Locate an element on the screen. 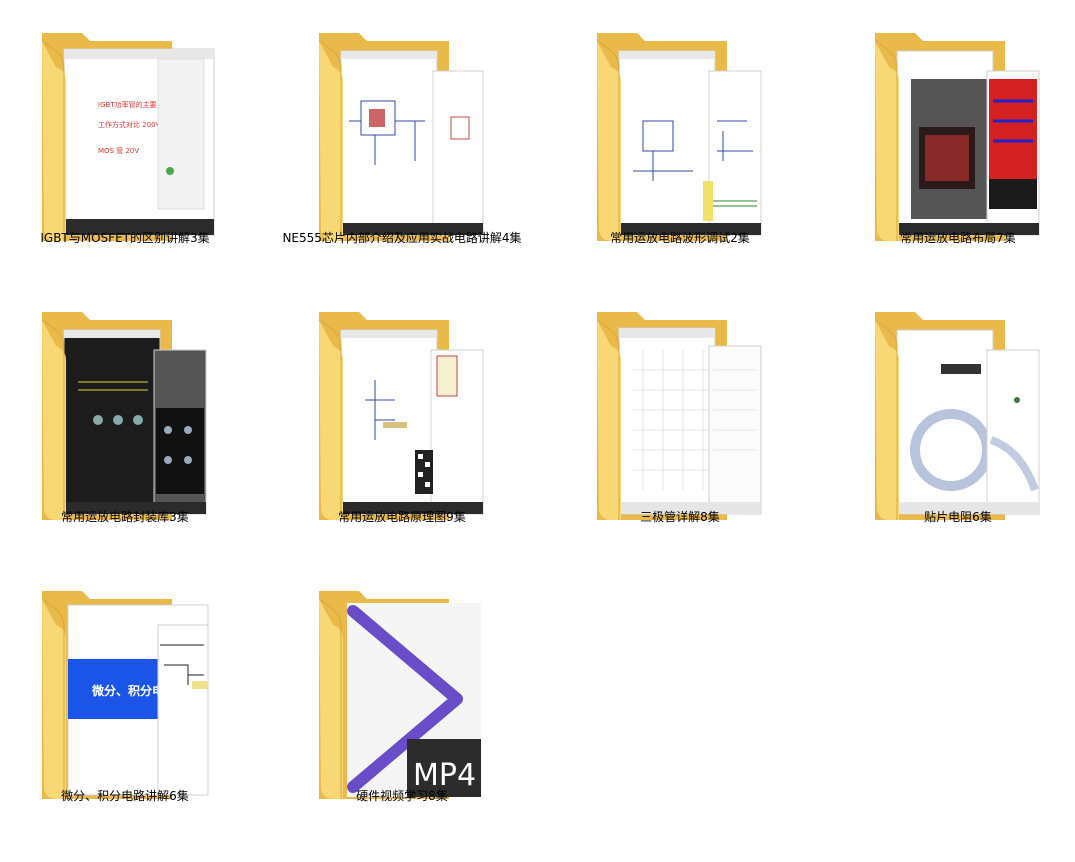  folder-label: 硬件视频学习8集 is located at coordinates (402, 796).